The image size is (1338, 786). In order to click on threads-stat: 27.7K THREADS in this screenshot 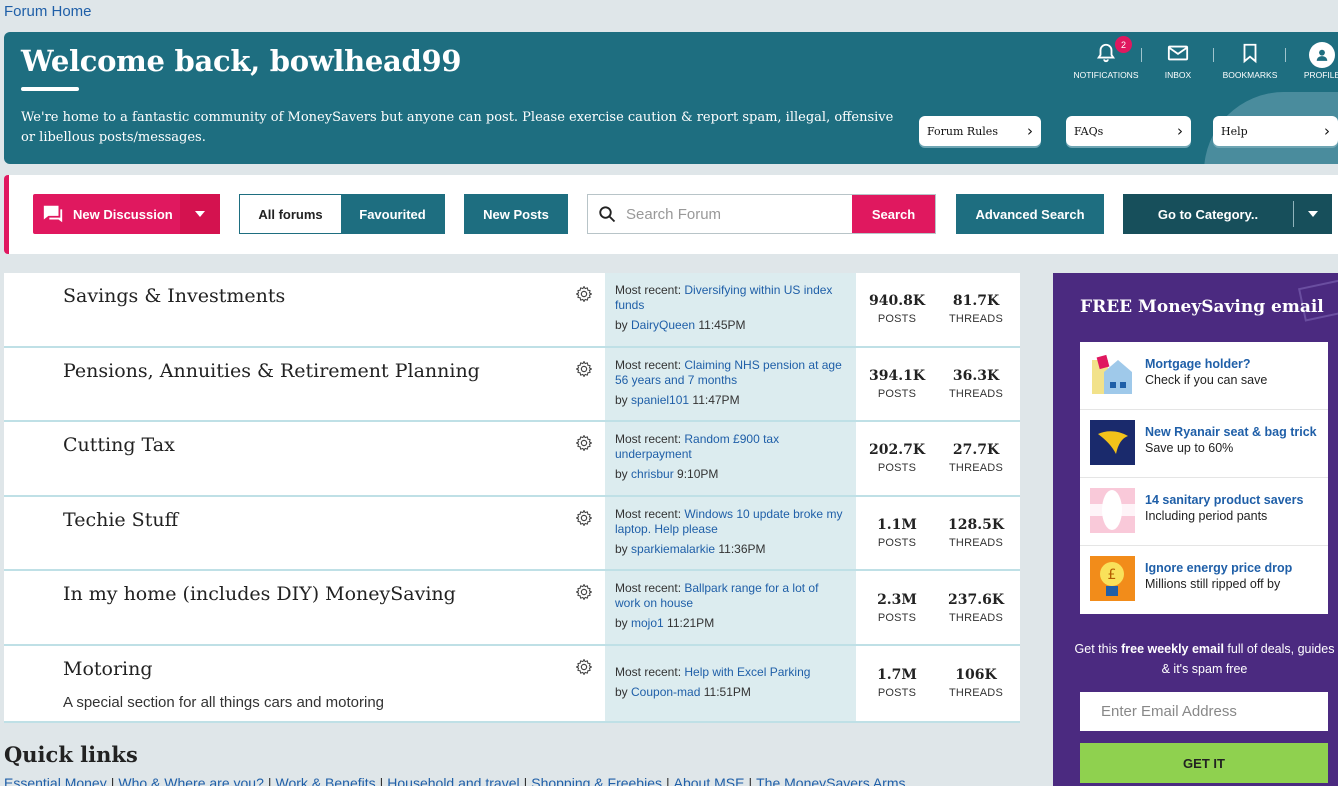, I will do `click(976, 458)`.